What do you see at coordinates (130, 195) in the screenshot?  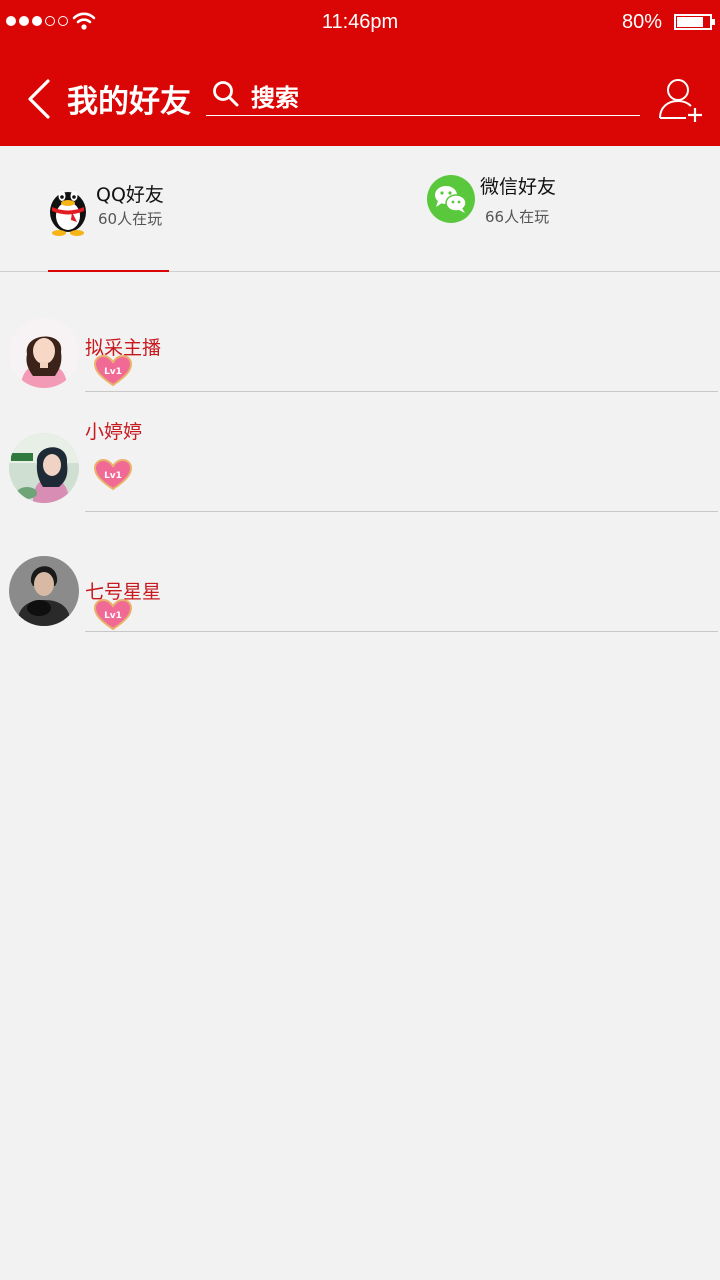 I see `tab-qq-label: QQ好友` at bounding box center [130, 195].